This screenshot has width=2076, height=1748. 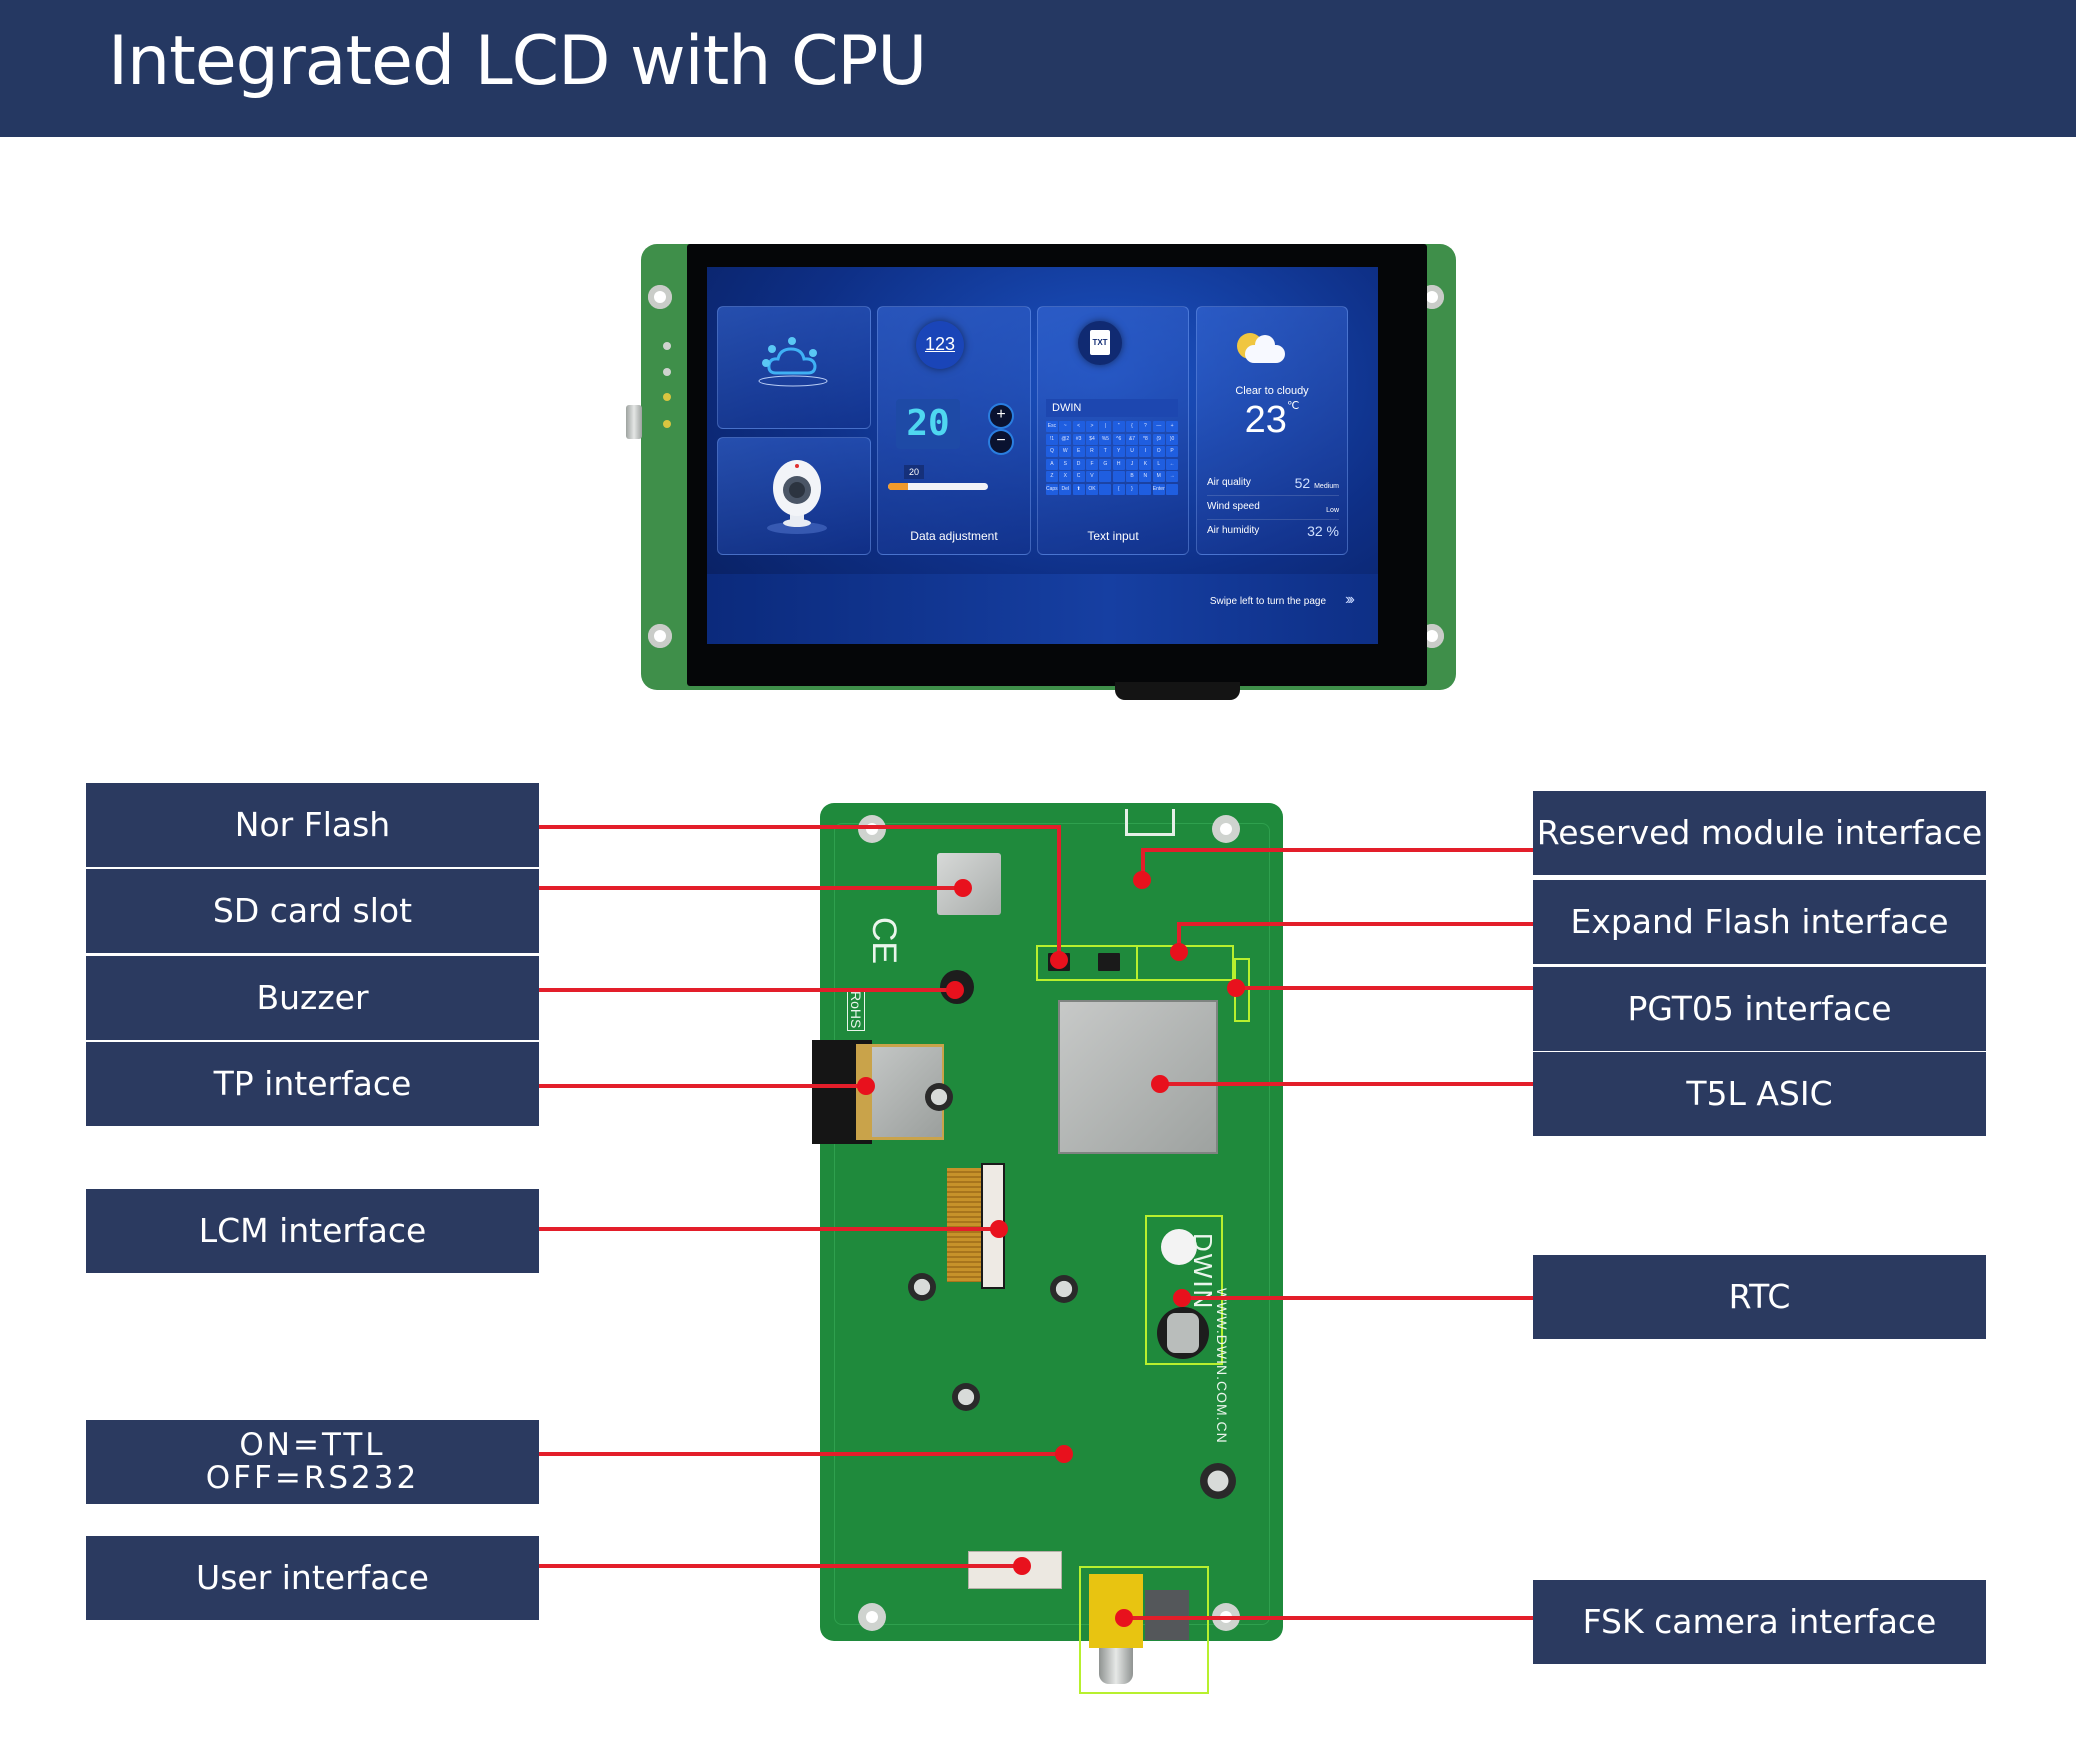 What do you see at coordinates (1158, 476) in the screenshot?
I see `keyboard-key: M` at bounding box center [1158, 476].